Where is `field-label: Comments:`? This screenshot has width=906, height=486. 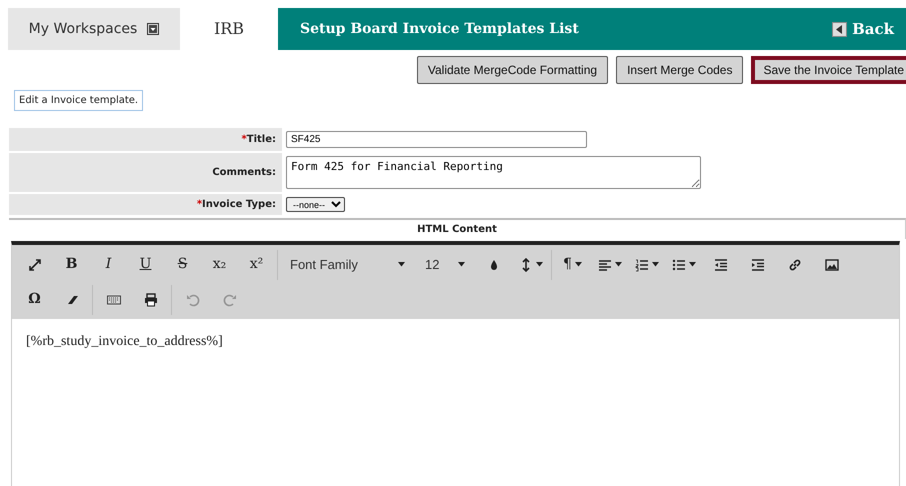
field-label: Comments: is located at coordinates (145, 172).